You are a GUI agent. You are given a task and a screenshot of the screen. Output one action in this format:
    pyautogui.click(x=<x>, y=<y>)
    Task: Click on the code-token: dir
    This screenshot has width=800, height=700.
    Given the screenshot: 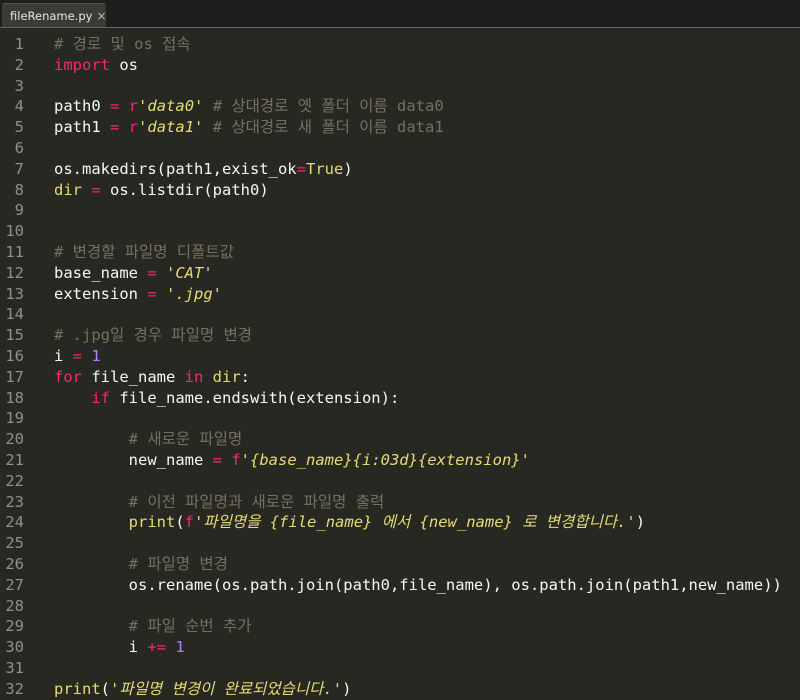 What is the action you would take?
    pyautogui.click(x=68, y=189)
    